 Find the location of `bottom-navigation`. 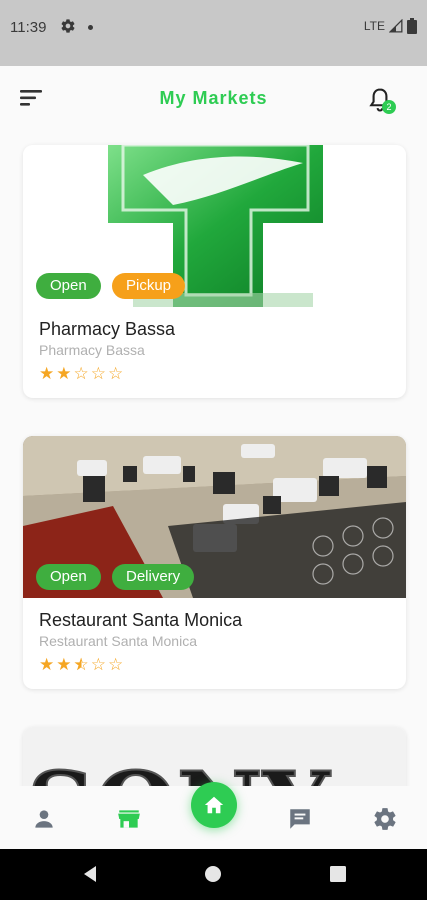

bottom-navigation is located at coordinates (213, 815).